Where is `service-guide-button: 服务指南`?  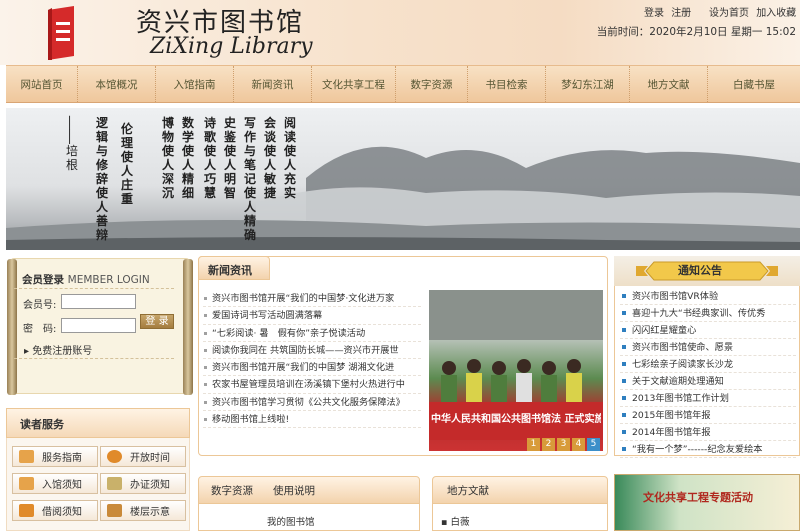 service-guide-button: 服务指南 is located at coordinates (55, 456).